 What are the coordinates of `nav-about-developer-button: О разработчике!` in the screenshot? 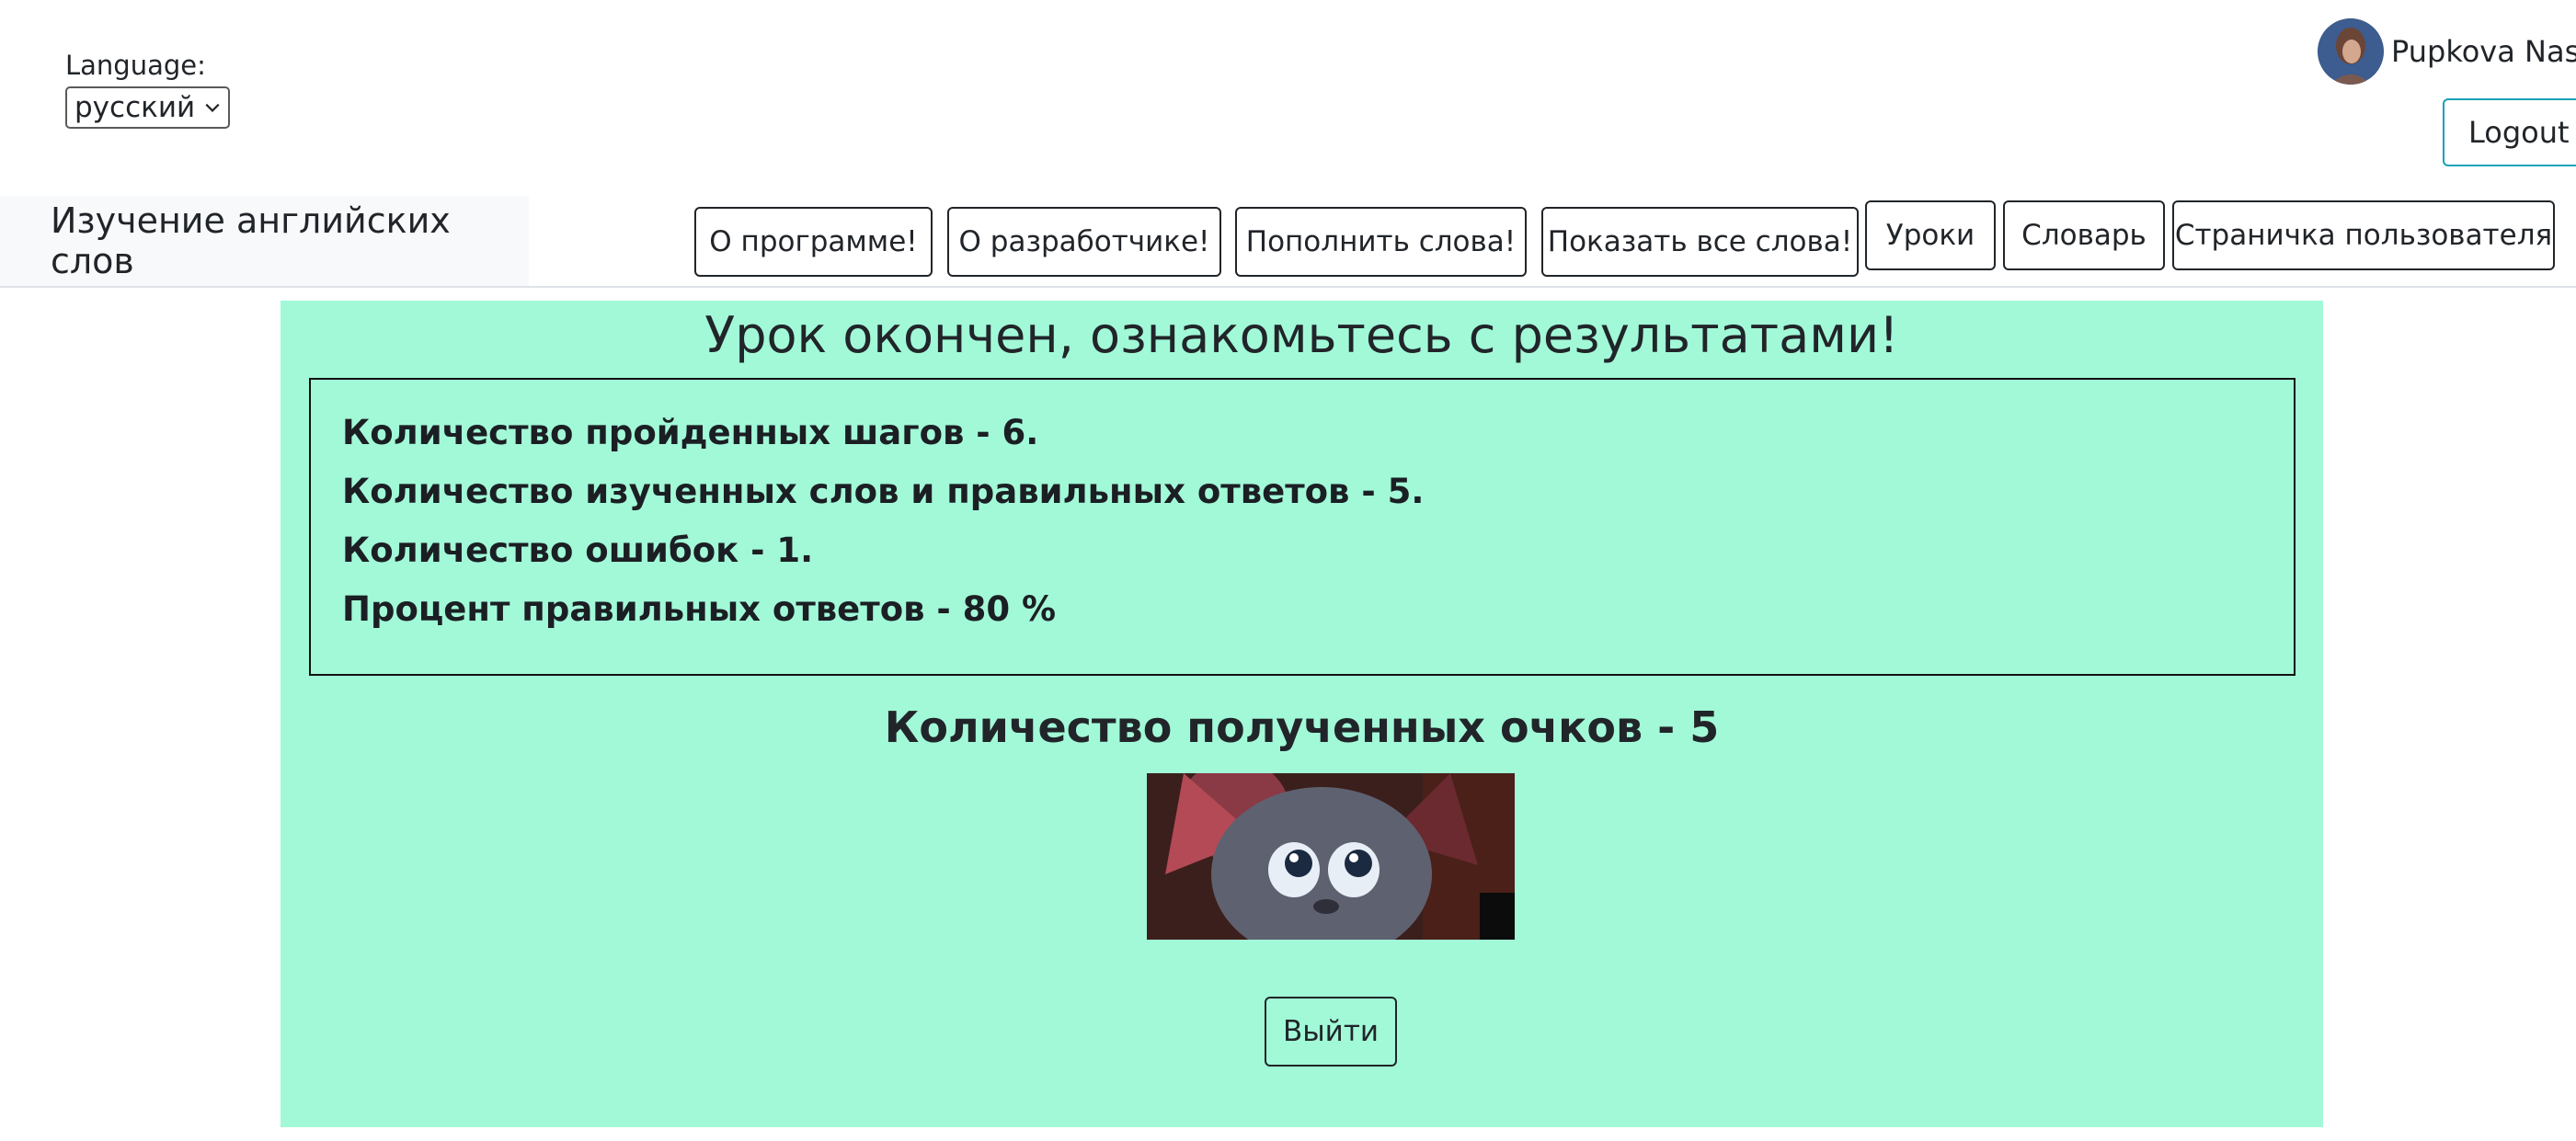 It's located at (1084, 242).